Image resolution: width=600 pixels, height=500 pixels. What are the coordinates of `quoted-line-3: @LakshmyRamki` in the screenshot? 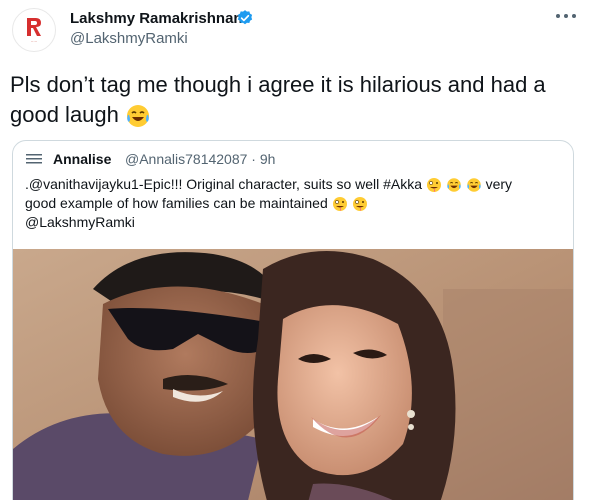 It's located at (295, 222).